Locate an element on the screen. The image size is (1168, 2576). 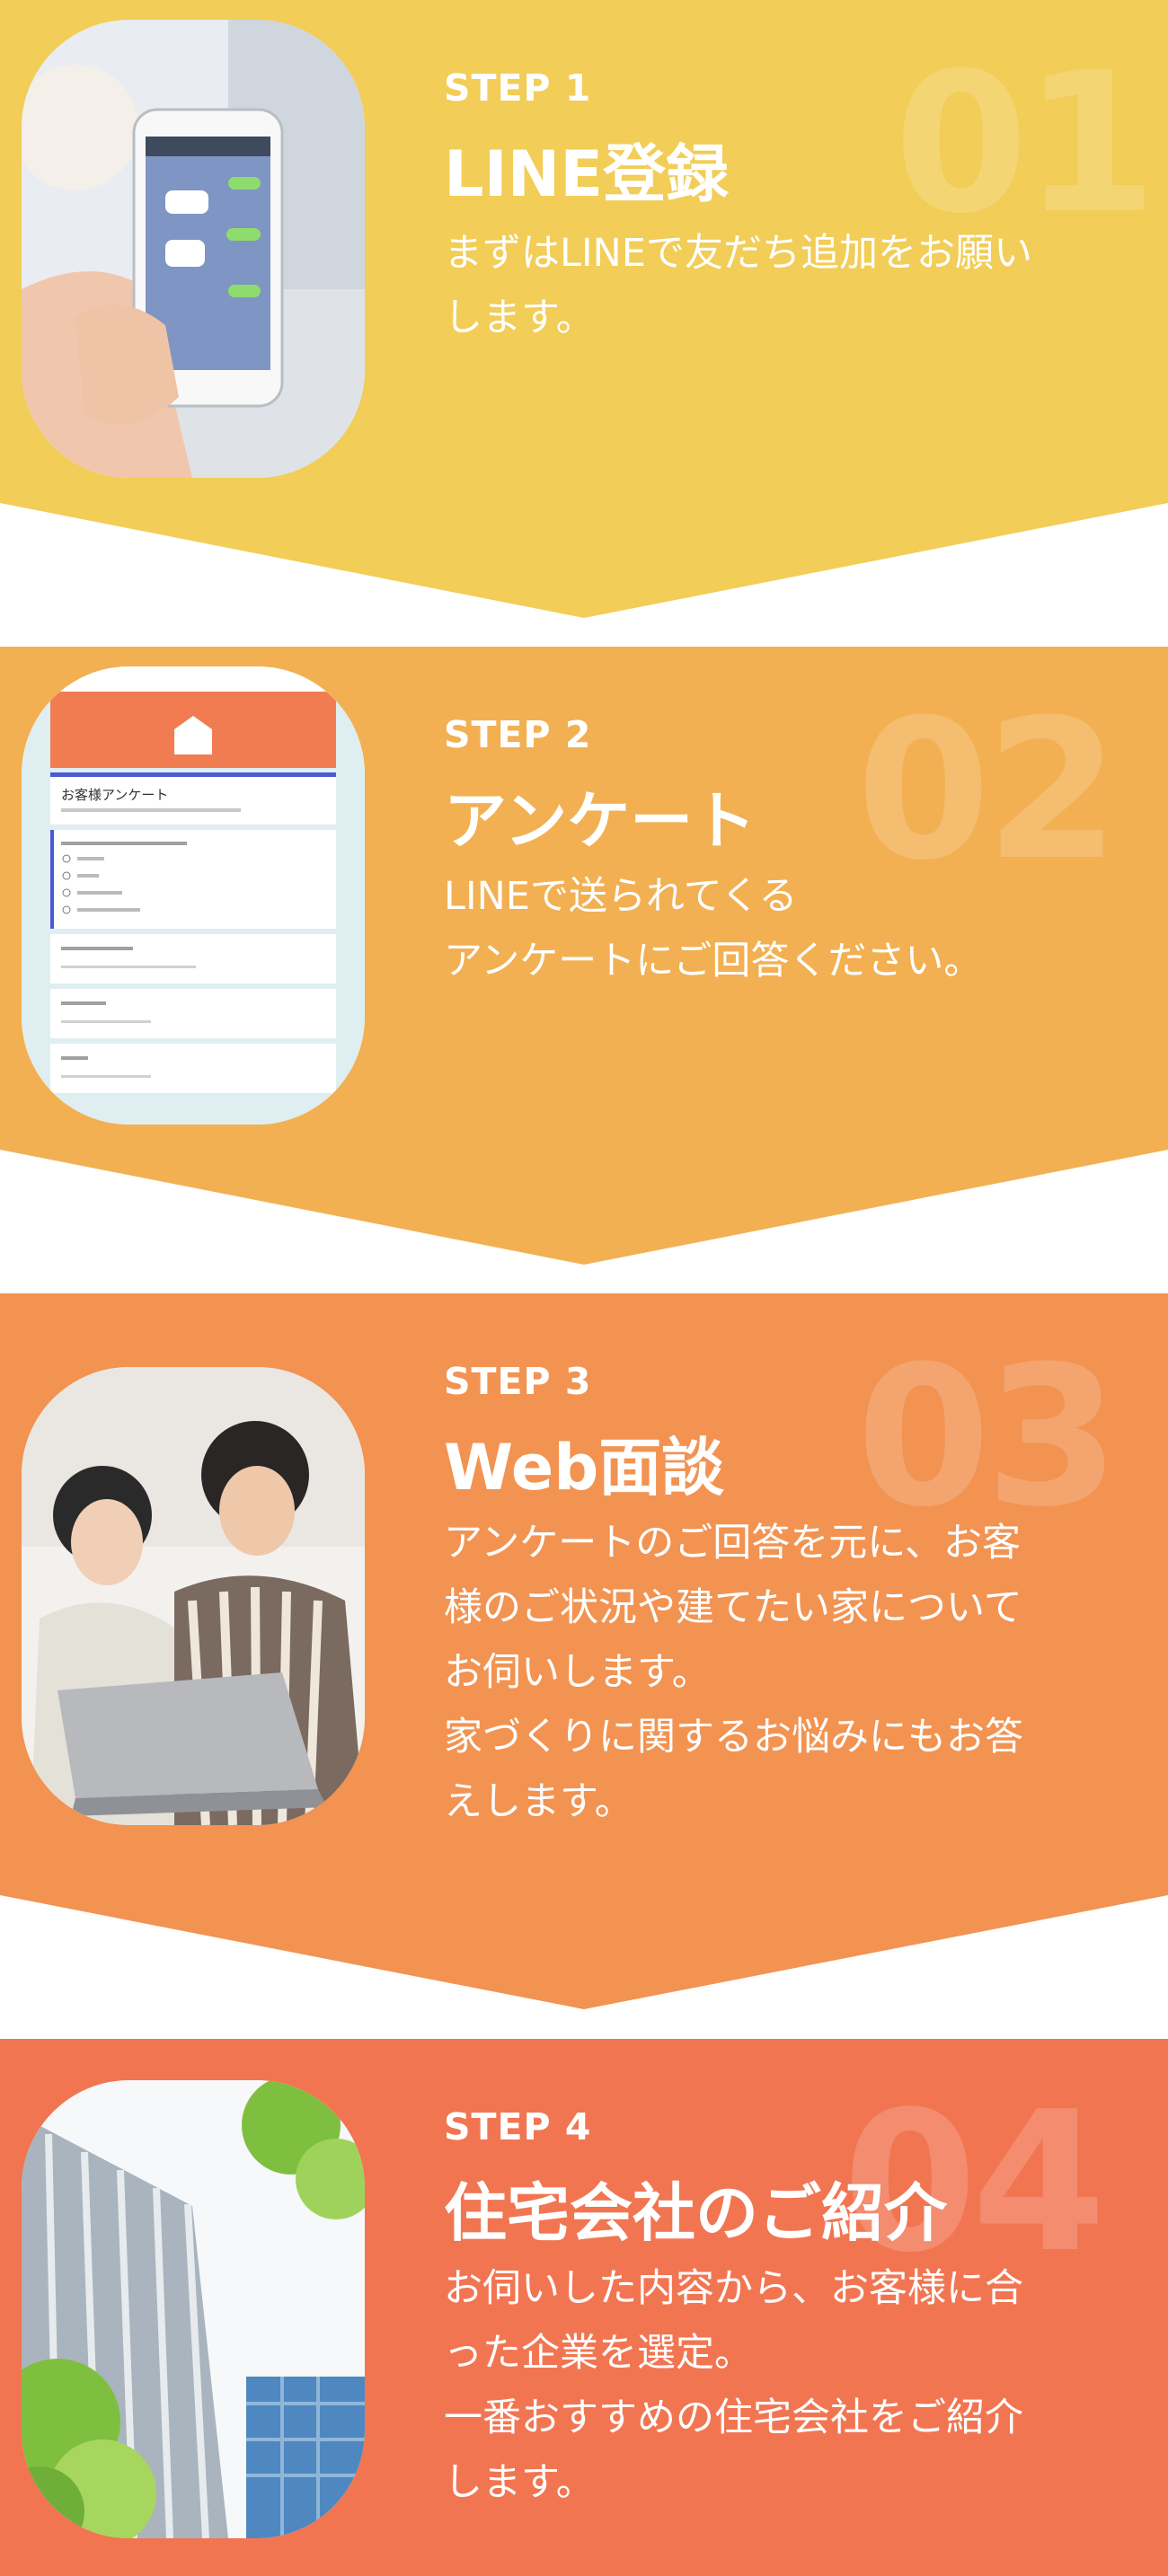
step-1-description: まずはLINEで友だち追加をお願い します。 is located at coordinates (738, 285).